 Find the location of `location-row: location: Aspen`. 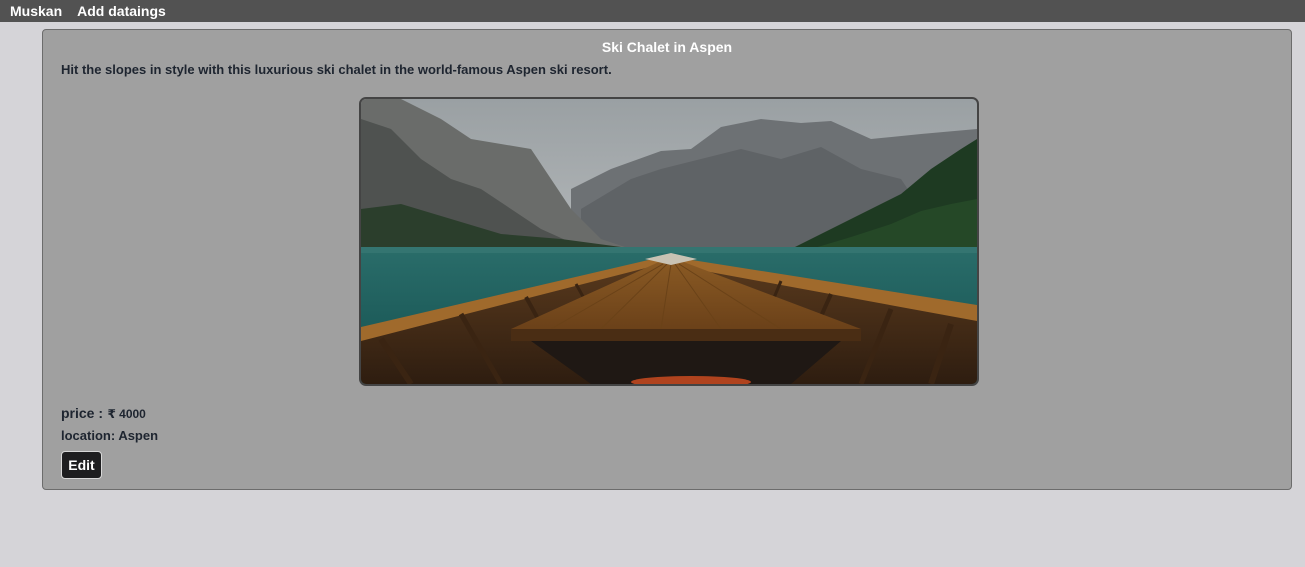

location-row: location: Aspen is located at coordinates (109, 435).